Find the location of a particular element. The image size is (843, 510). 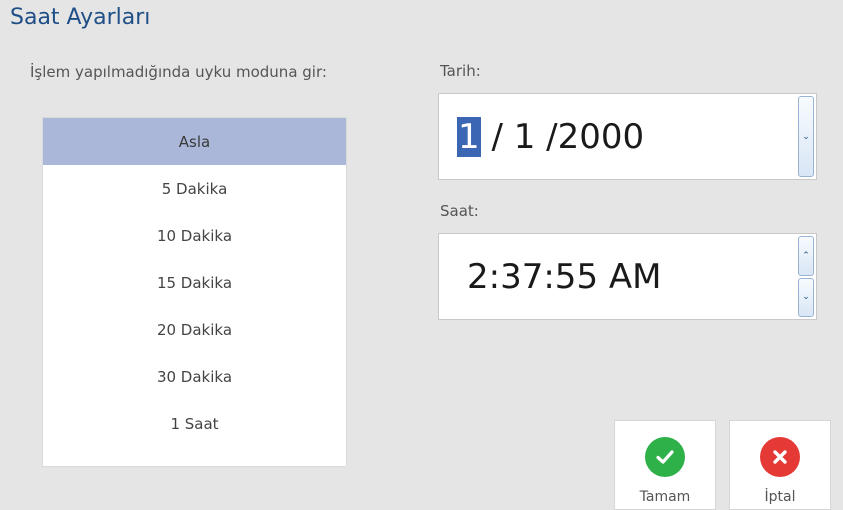

time-spin-down-button: ⌄ is located at coordinates (806, 297).